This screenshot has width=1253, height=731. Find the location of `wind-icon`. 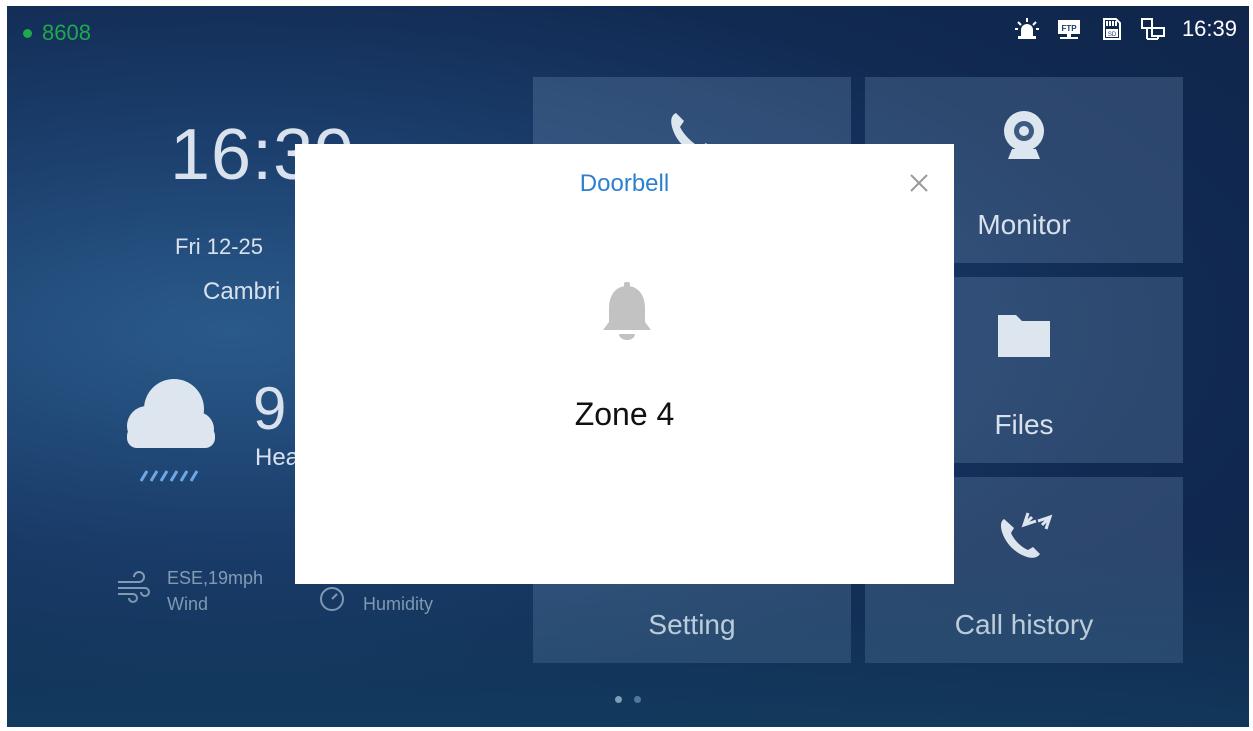

wind-icon is located at coordinates (133, 587).